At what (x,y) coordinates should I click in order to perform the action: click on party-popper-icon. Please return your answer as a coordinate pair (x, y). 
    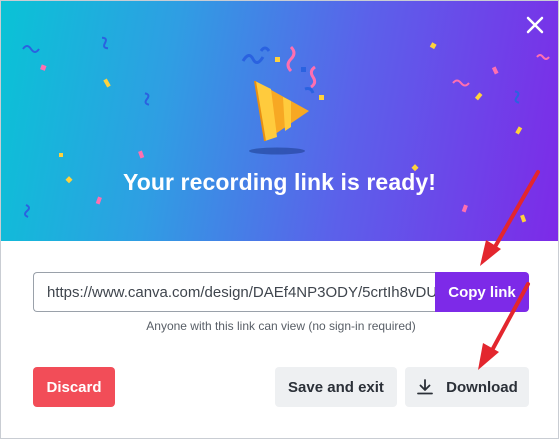
    Looking at the image, I should click on (282, 100).